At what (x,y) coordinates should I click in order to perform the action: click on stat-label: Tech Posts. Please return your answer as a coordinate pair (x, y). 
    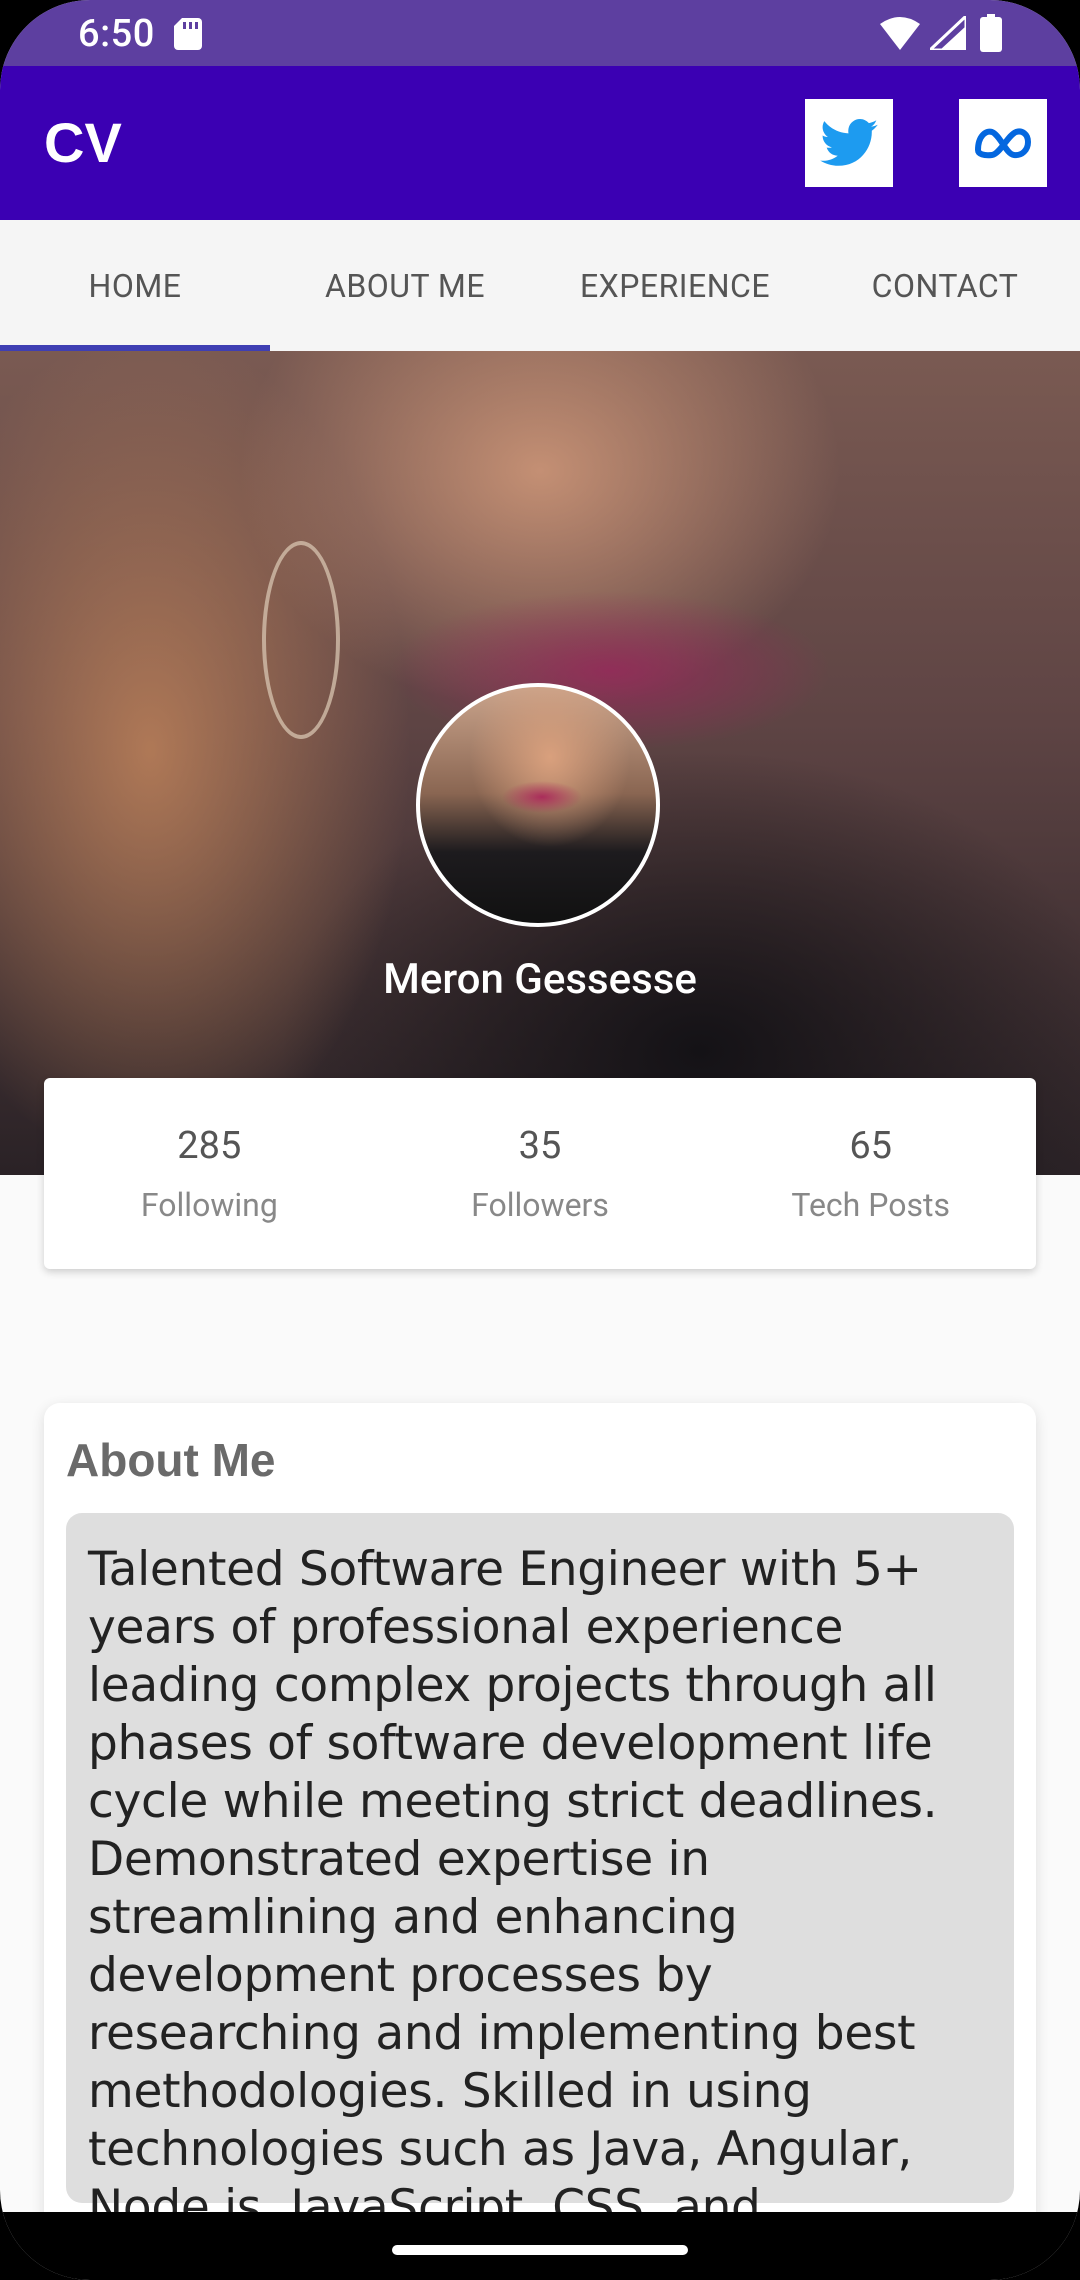
    Looking at the image, I should click on (870, 1205).